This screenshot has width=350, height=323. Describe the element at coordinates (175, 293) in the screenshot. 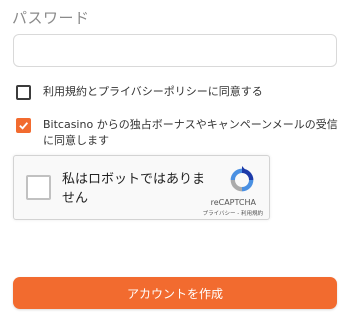

I see `create-account-button: アカウントを作成` at that location.